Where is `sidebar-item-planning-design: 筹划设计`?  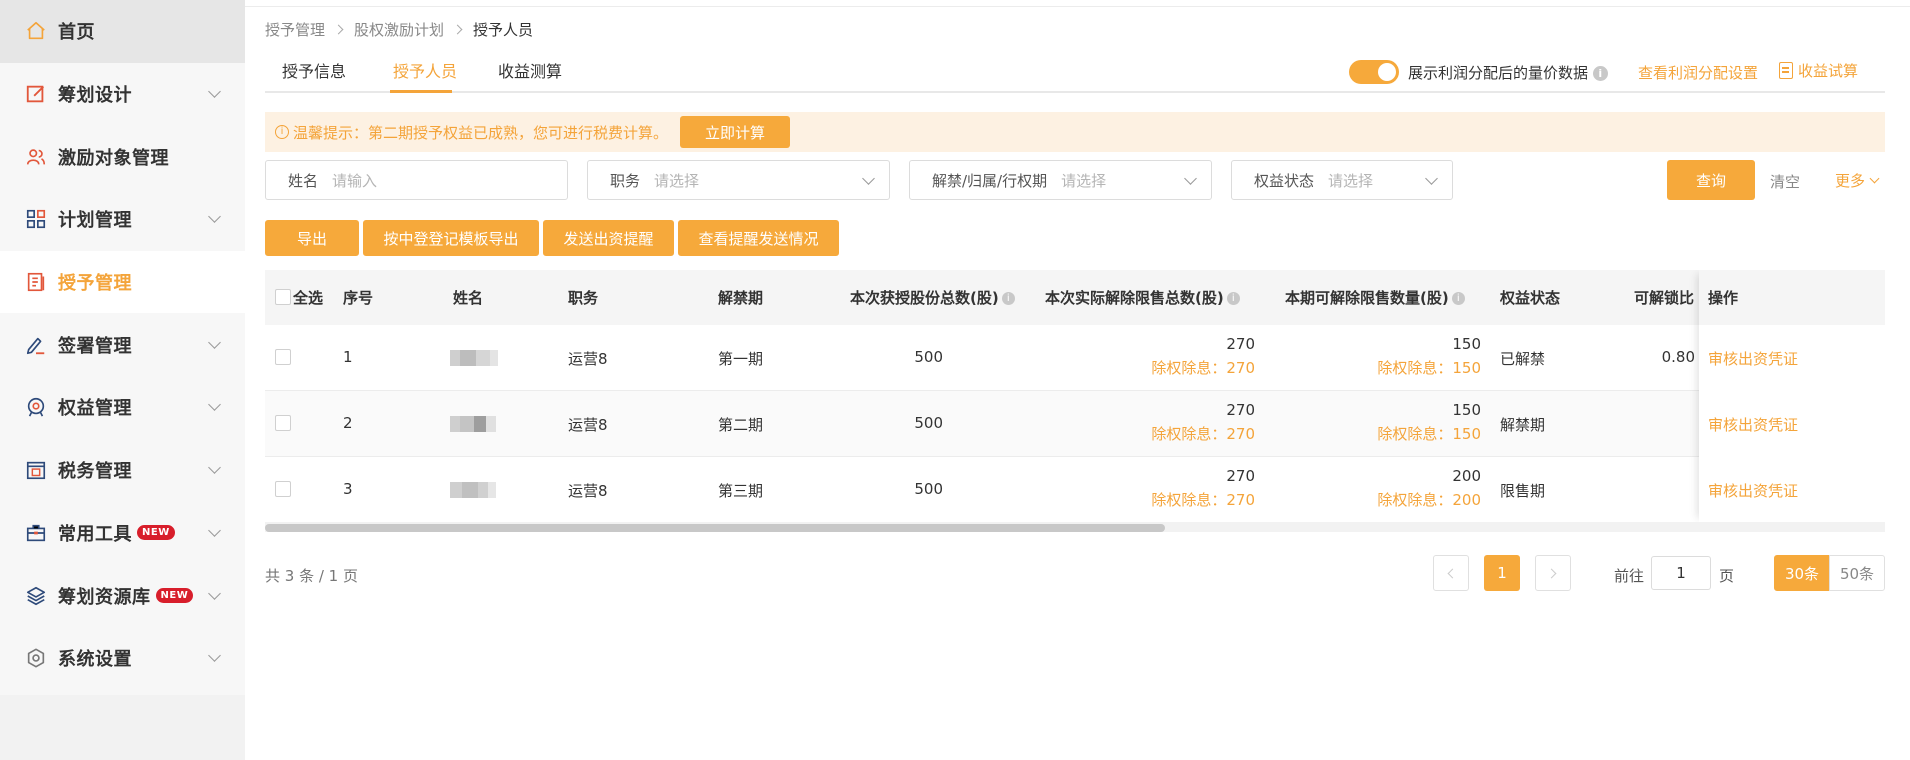
sidebar-item-planning-design: 筹划设计 is located at coordinates (122, 94).